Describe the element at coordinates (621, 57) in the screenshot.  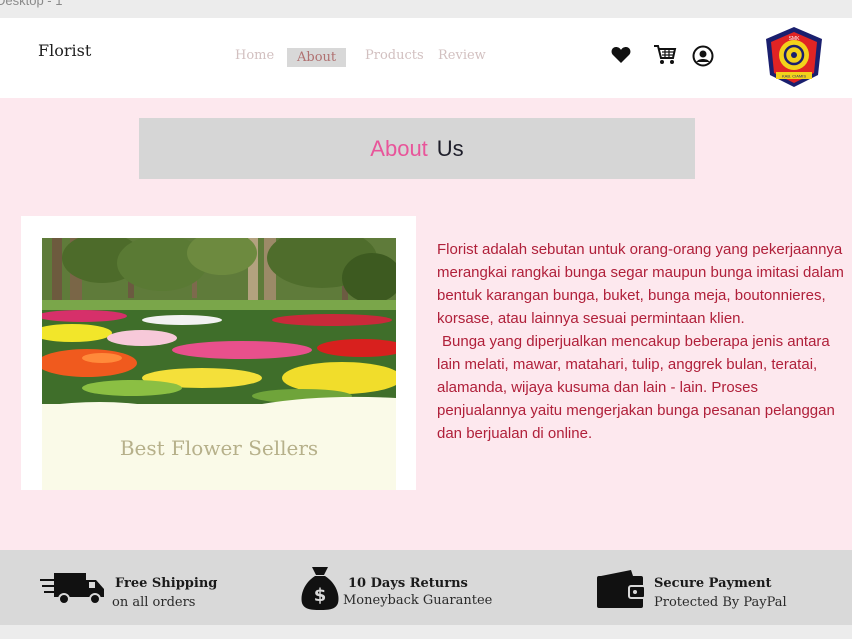
I see `heart-icon` at that location.